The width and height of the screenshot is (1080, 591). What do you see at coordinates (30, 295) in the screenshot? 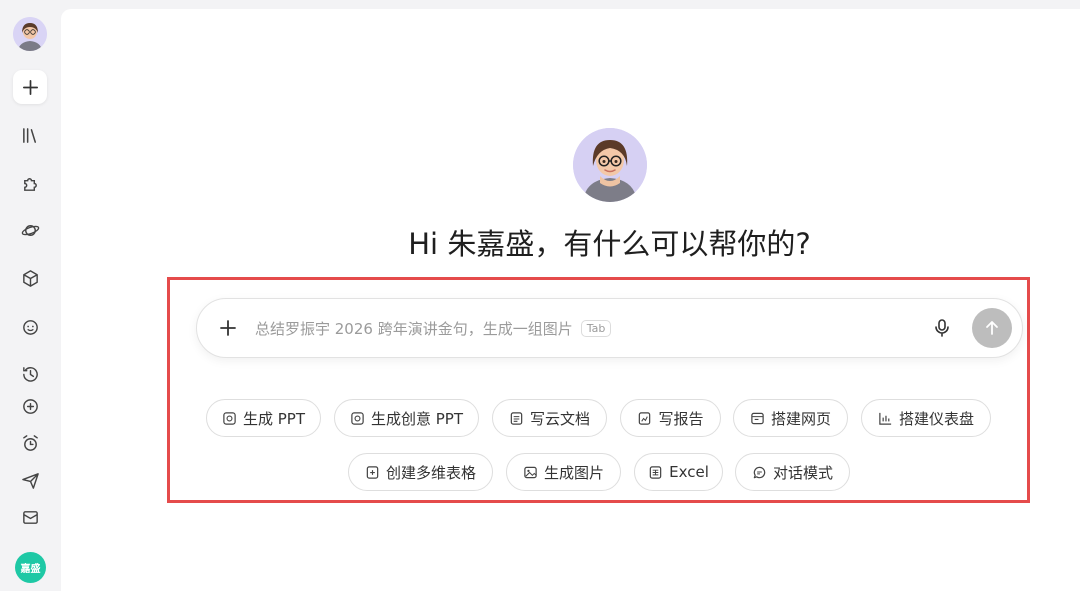
I see `sidebar: 嘉盛` at bounding box center [30, 295].